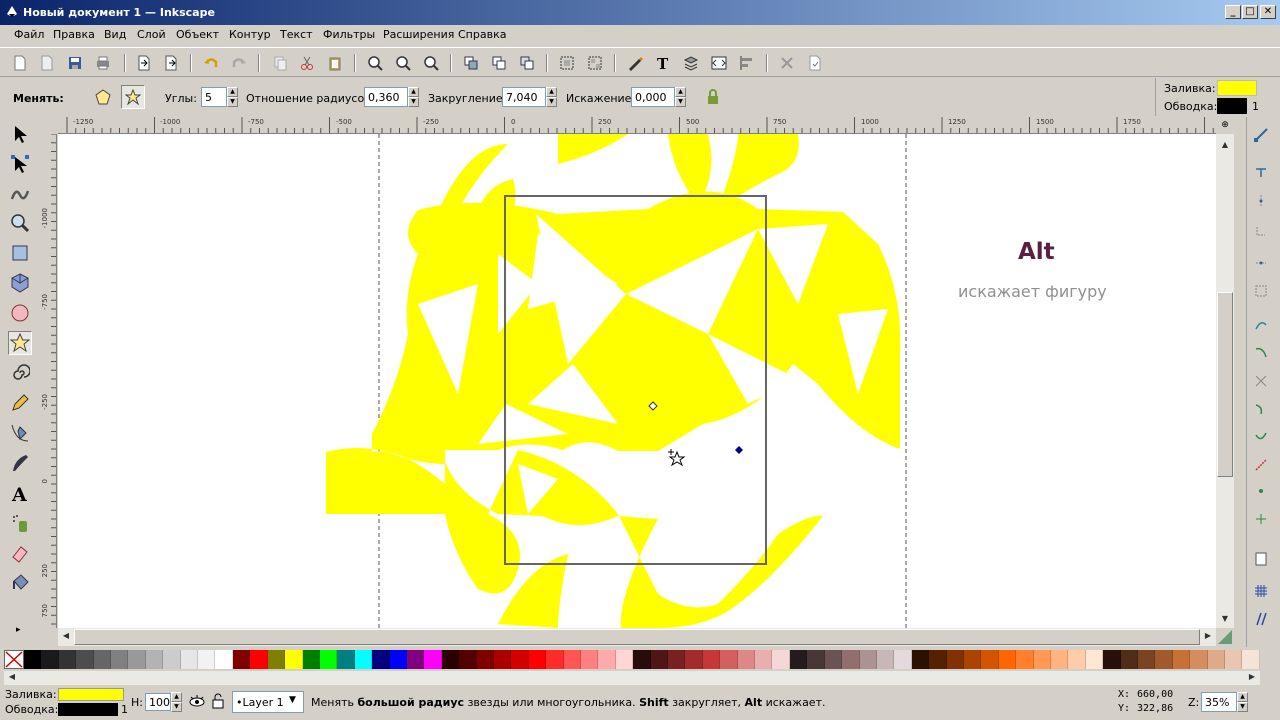 The width and height of the screenshot is (1280, 720). What do you see at coordinates (1261, 201) in the screenshot?
I see `snap-bbox-edge-icon` at bounding box center [1261, 201].